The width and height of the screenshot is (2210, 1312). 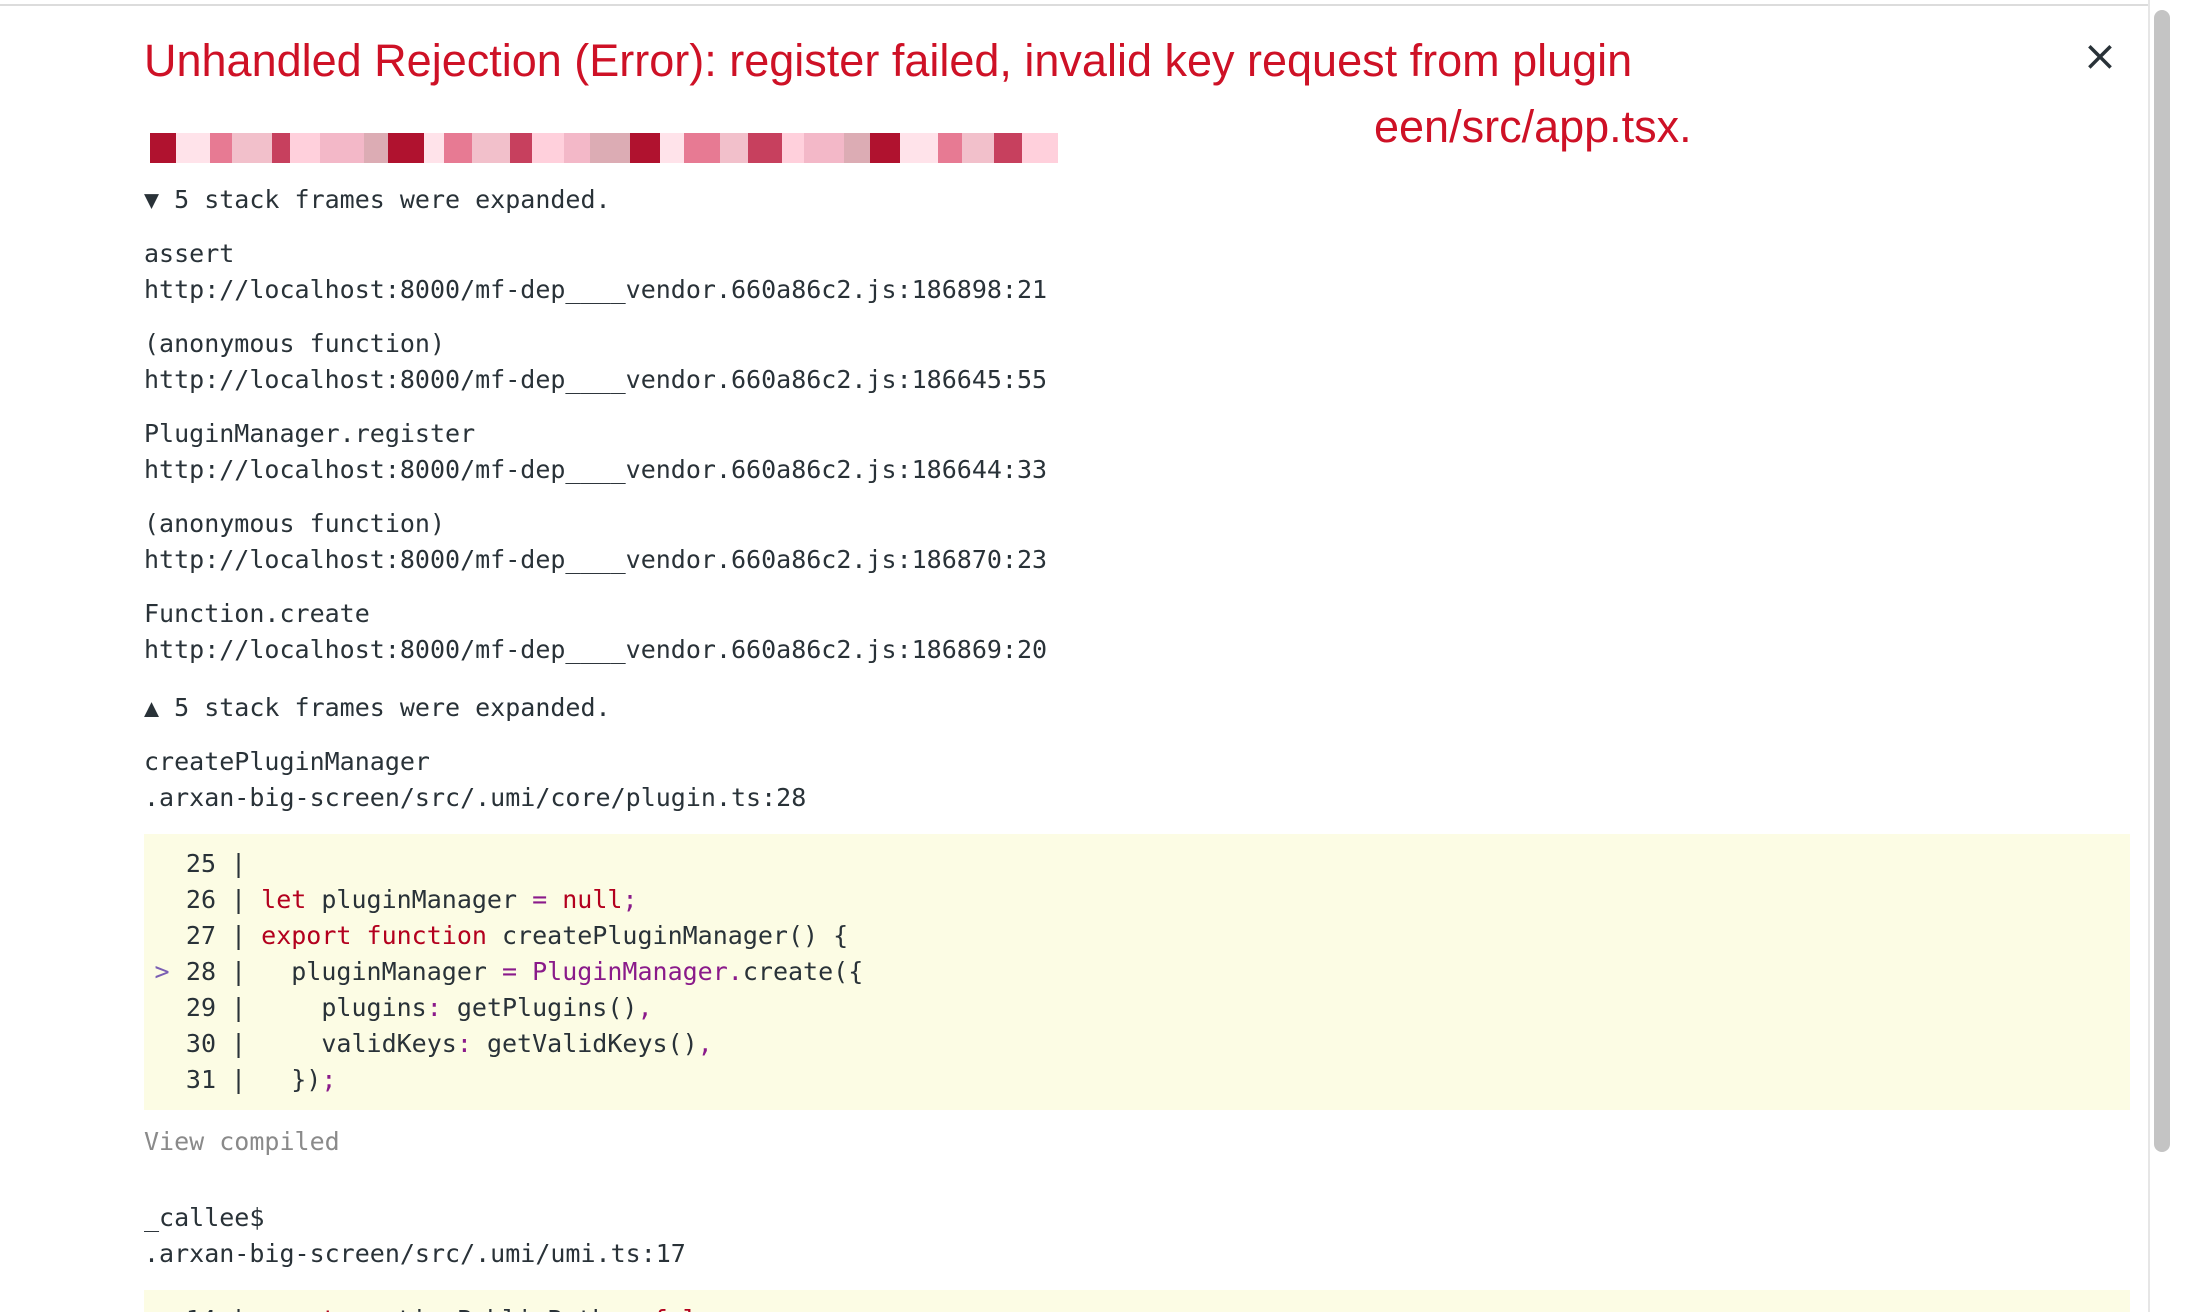 I want to click on code-token: }), so click(x=291, y=1079).